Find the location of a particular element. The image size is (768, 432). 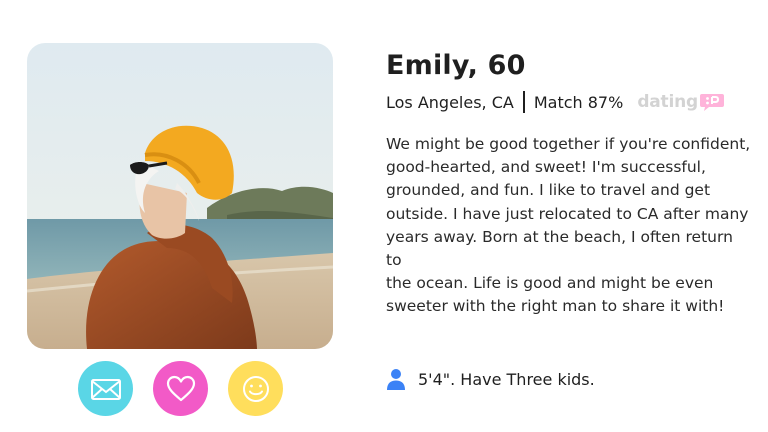

details-text: 5'4". Have Three kids. is located at coordinates (506, 379).